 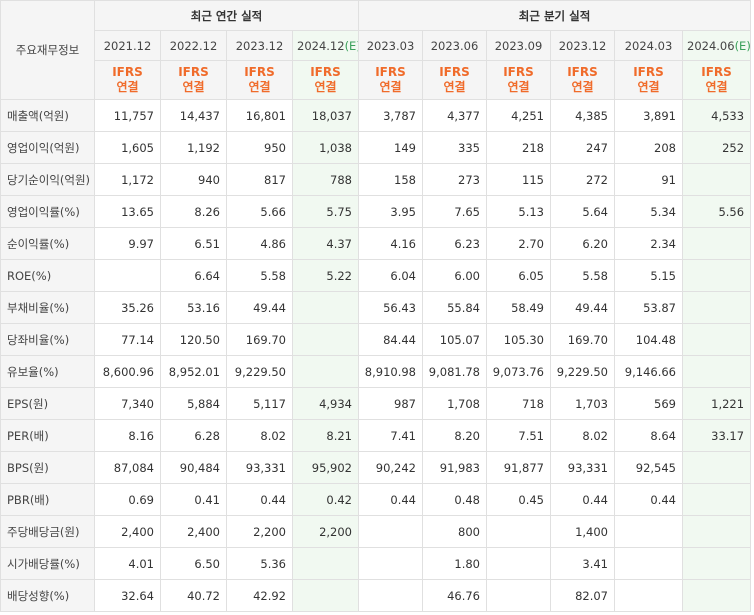 What do you see at coordinates (582, 403) in the screenshot?
I see `table-cell: 1,703` at bounding box center [582, 403].